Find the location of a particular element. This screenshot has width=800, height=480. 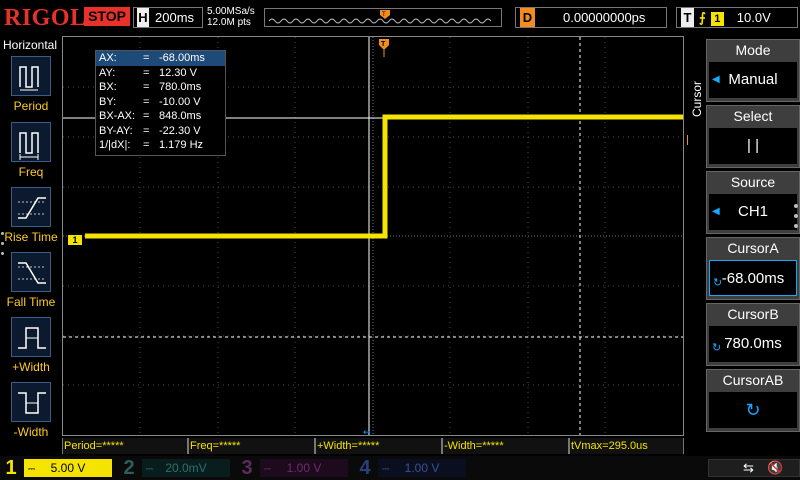

measure-neg-width-button: -Width is located at coordinates (31, 414).